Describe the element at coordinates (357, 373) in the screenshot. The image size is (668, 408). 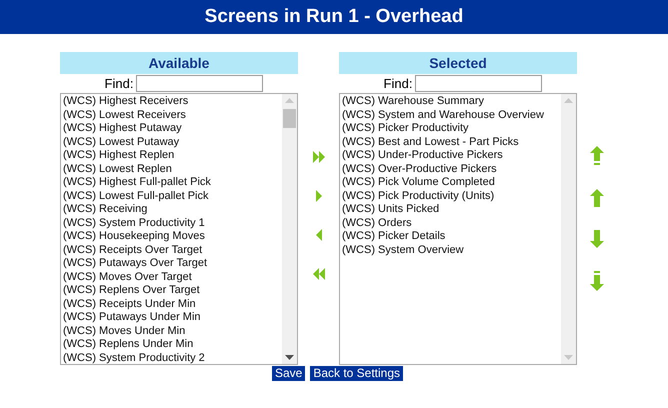
I see `action-button: Back to Settings` at that location.